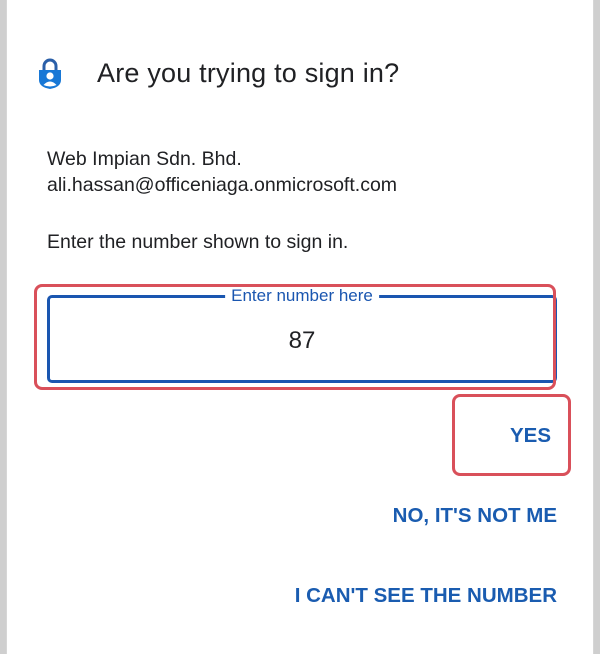 This screenshot has width=600, height=654. I want to click on not-me-button: NO, IT'S NOT ME, so click(475, 516).